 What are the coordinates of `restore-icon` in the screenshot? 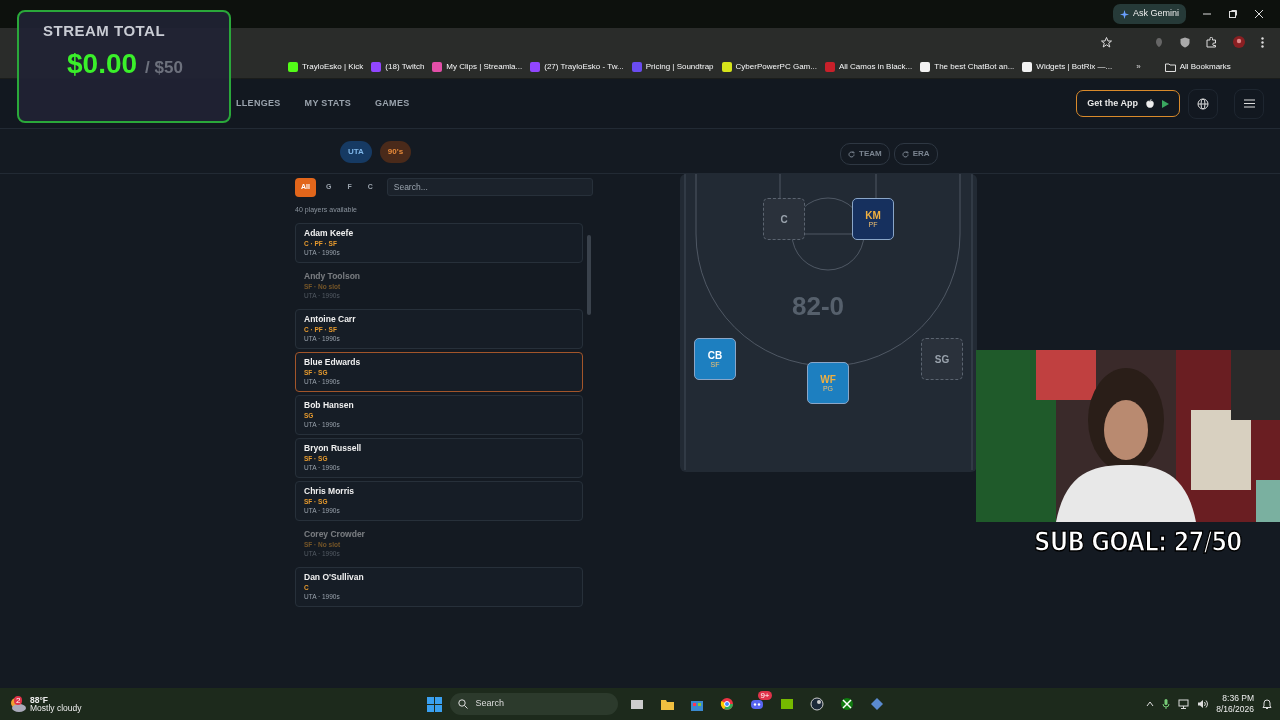 It's located at (1233, 14).